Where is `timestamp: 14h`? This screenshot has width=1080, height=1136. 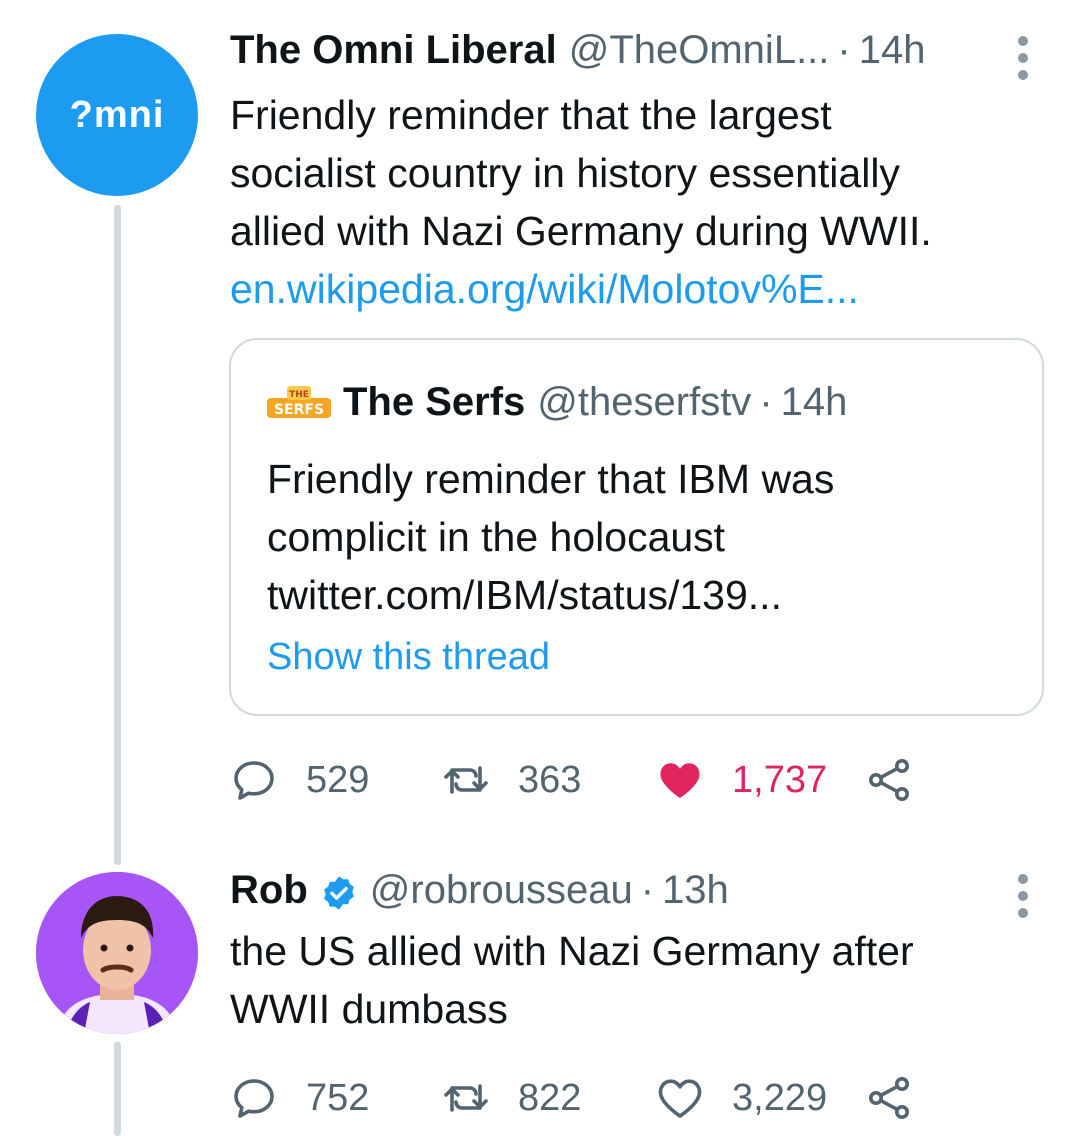 timestamp: 14h is located at coordinates (892, 50).